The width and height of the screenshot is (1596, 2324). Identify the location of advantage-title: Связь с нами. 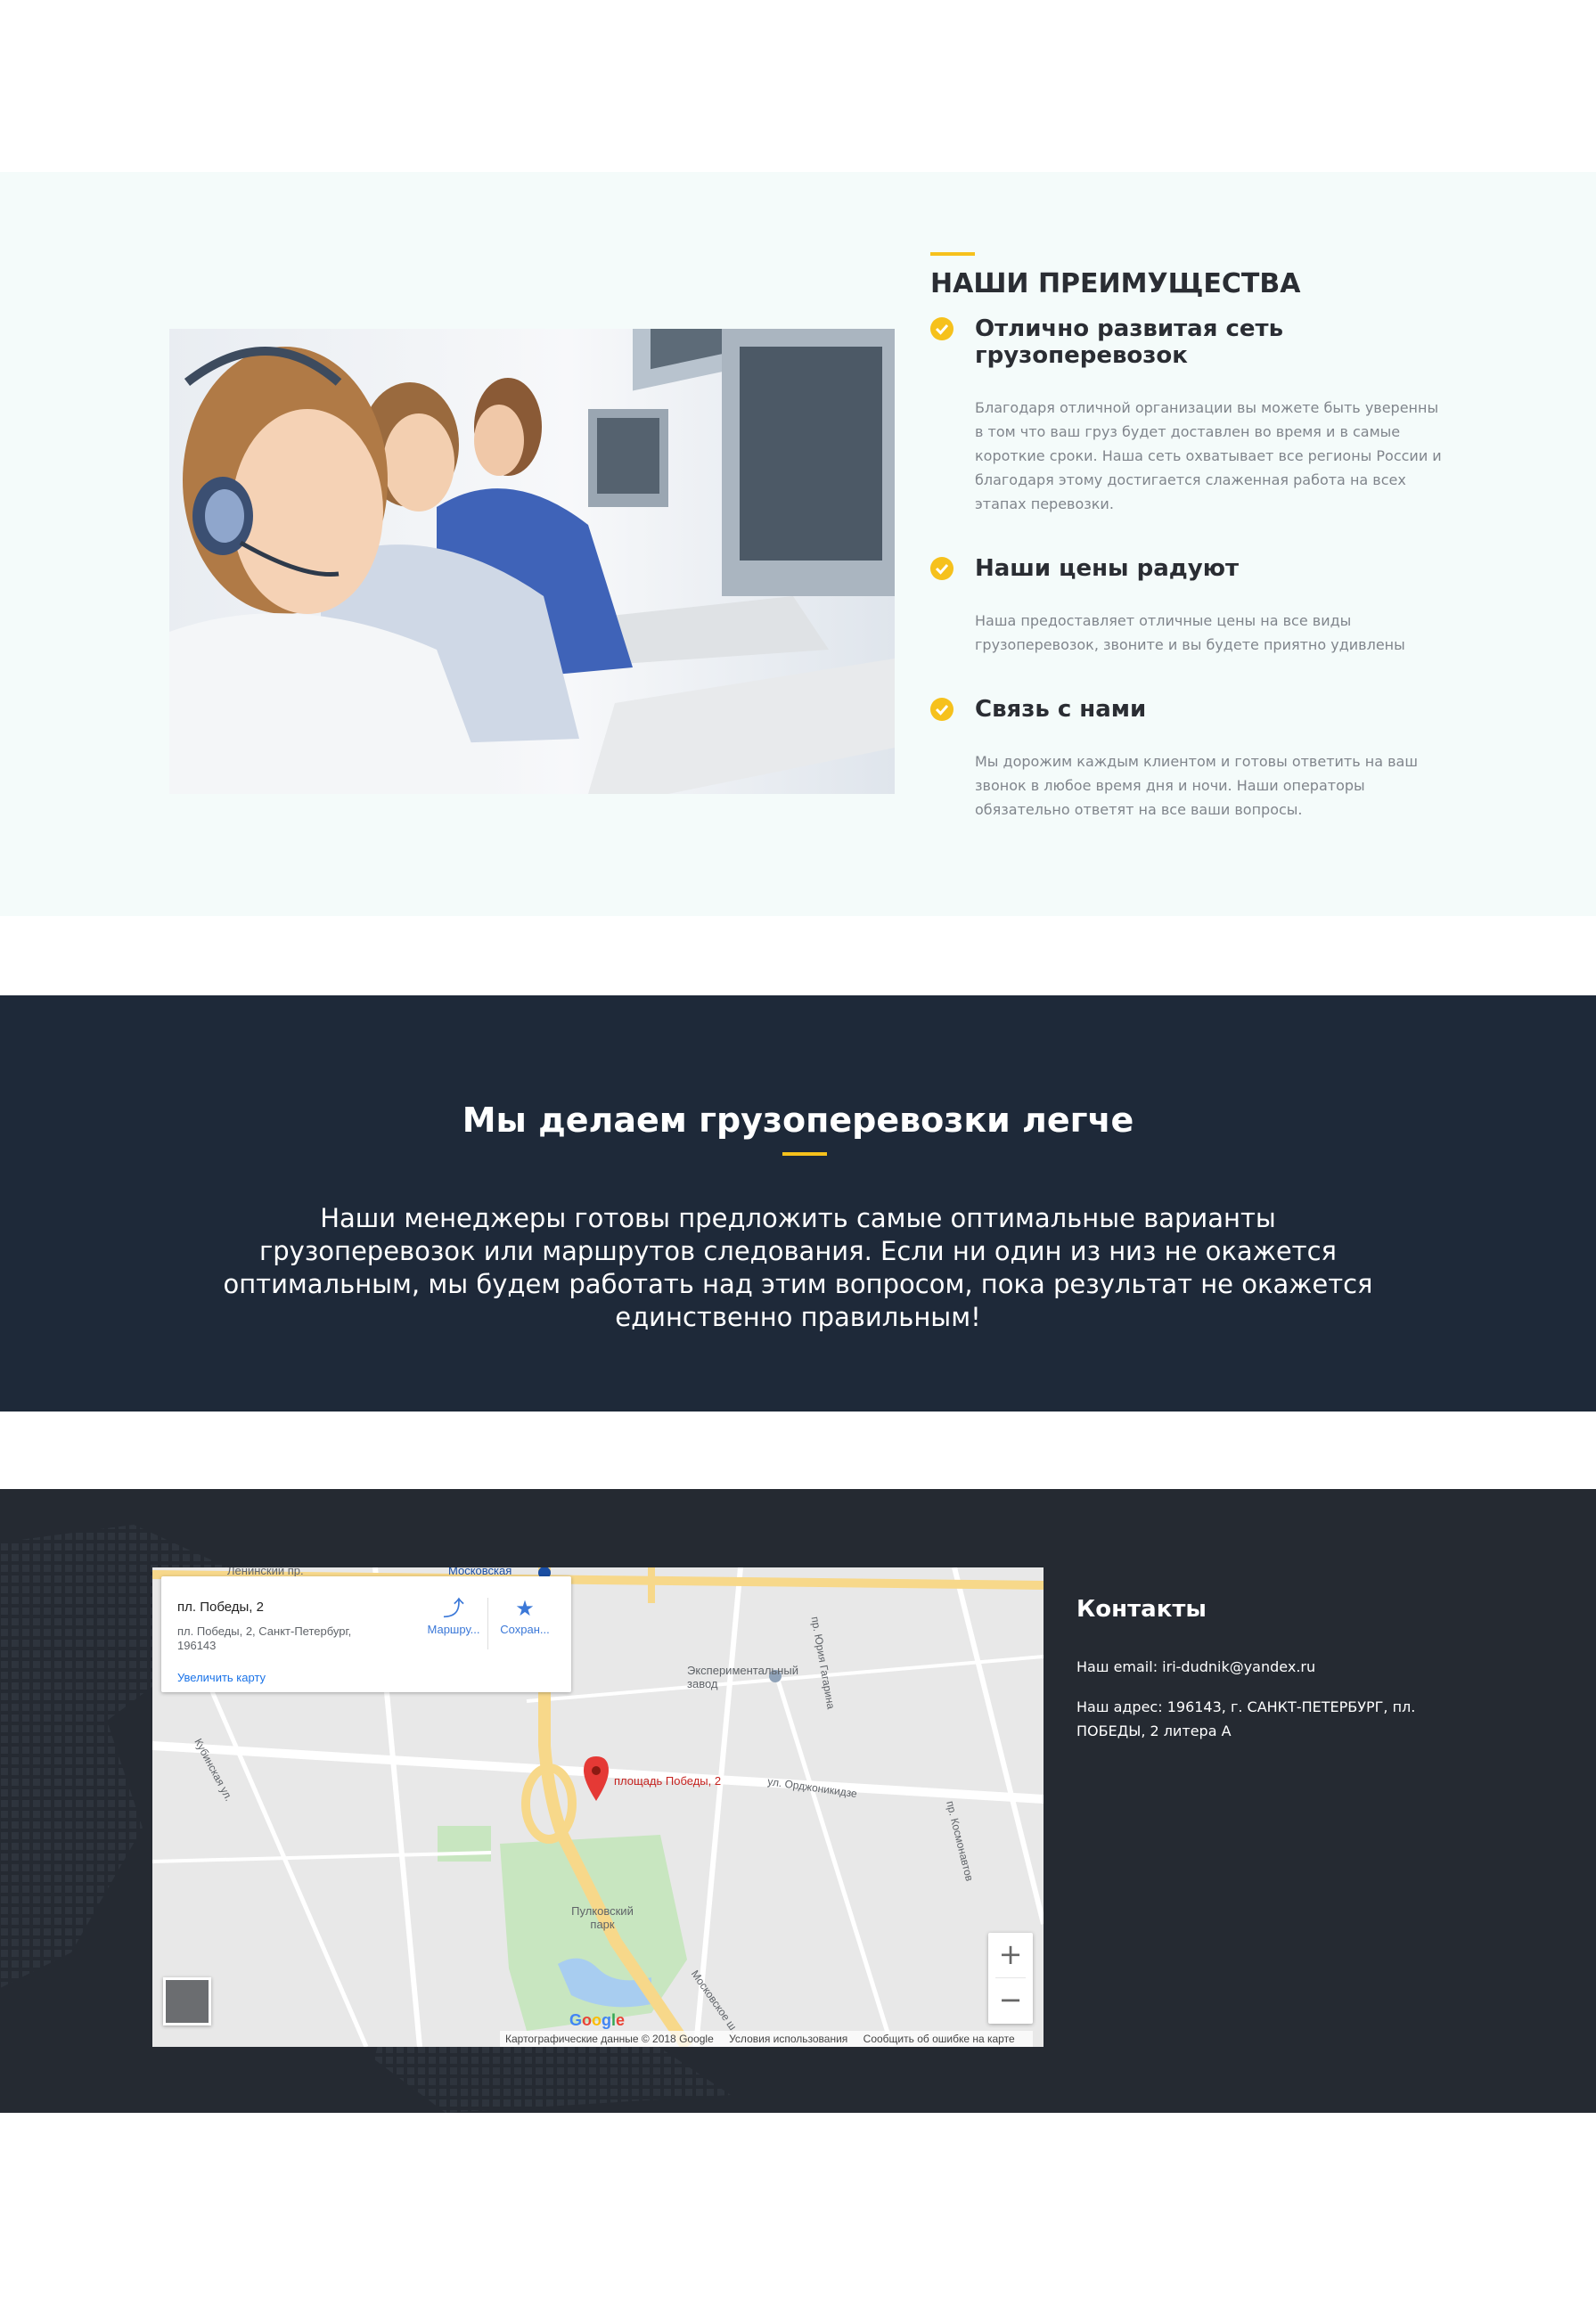
(1061, 709).